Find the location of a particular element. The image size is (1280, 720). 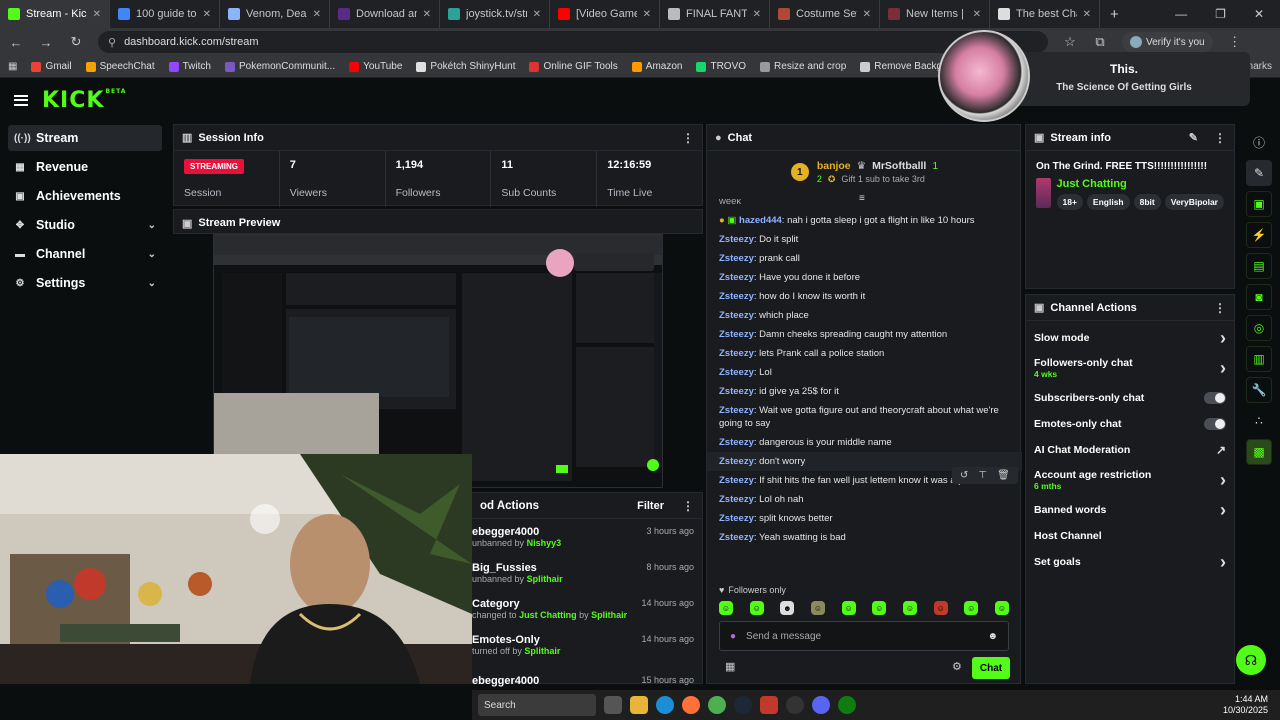

mod-action-subject: Big_Fussies is located at coordinates (504, 568).